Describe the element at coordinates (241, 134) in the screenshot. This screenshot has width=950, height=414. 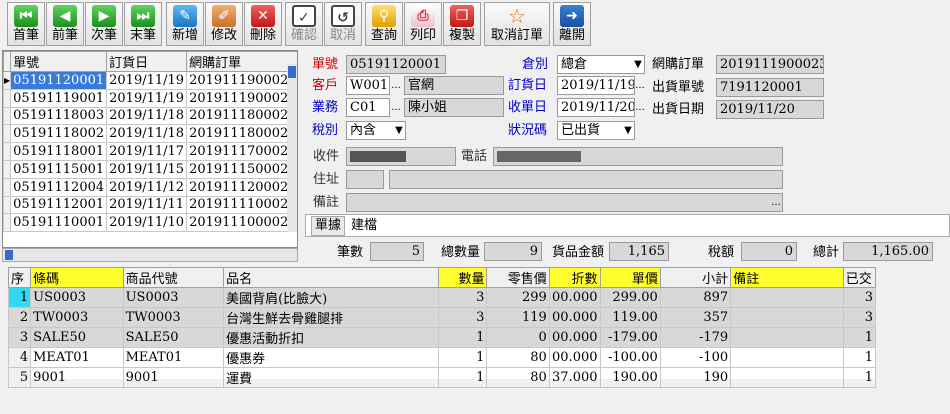
I see `web-order-cell: 2019111800022` at that location.